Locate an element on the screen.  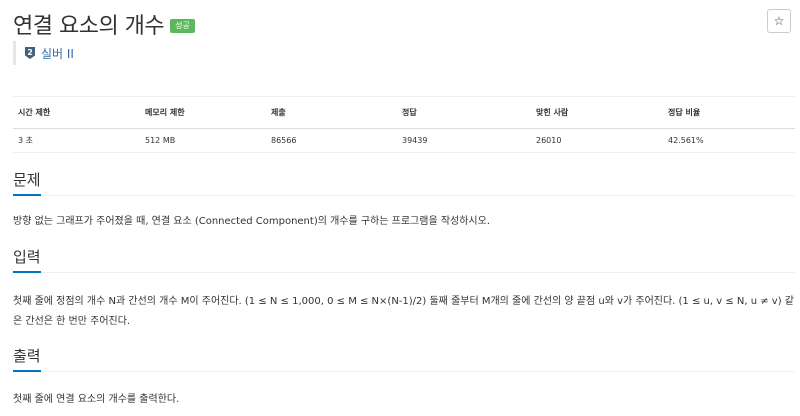
info-header-row: 시간 제한 메모리 제한 제출 정답 맞힌 사람 정답 비율 is located at coordinates (404, 112).